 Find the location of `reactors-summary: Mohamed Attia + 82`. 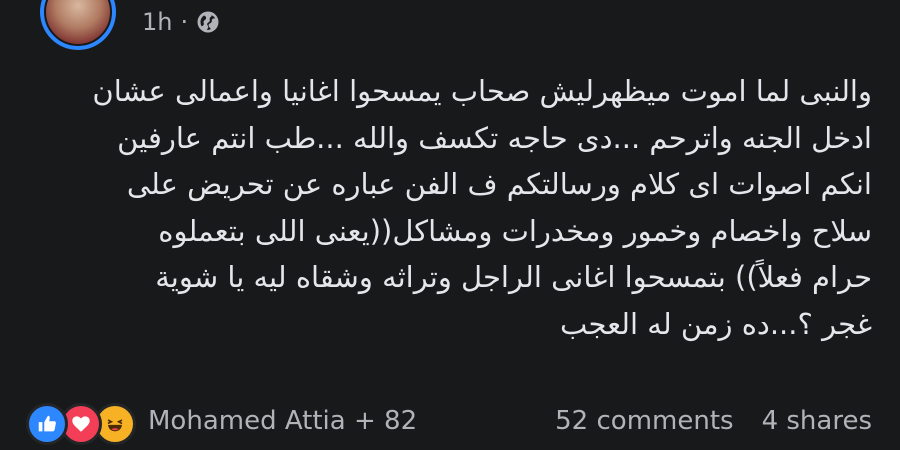

reactors-summary: Mohamed Attia + 82 is located at coordinates (282, 421).